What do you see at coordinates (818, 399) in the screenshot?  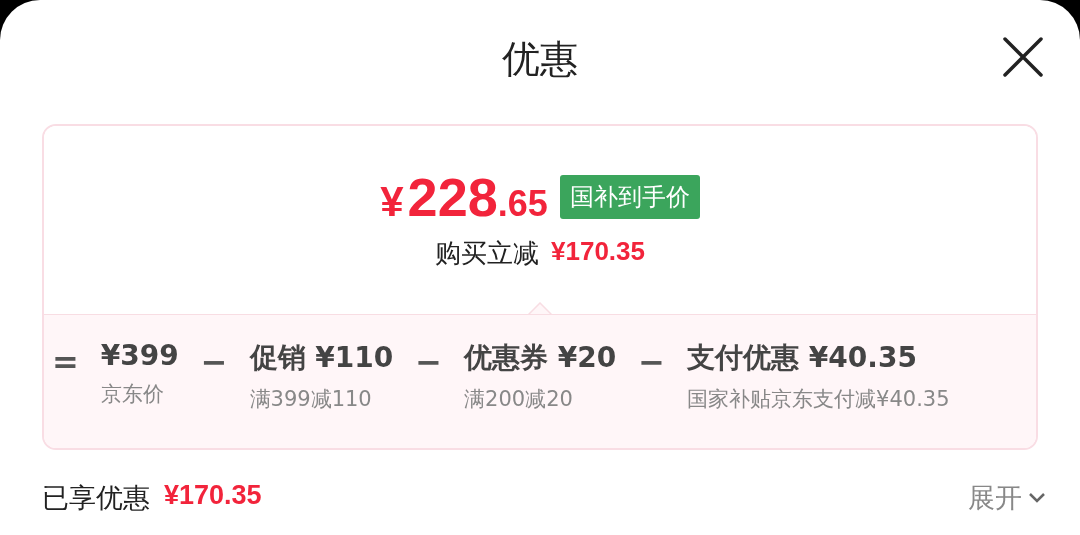 I see `breakdown-note: 国家补贴京东支付减¥40.35` at bounding box center [818, 399].